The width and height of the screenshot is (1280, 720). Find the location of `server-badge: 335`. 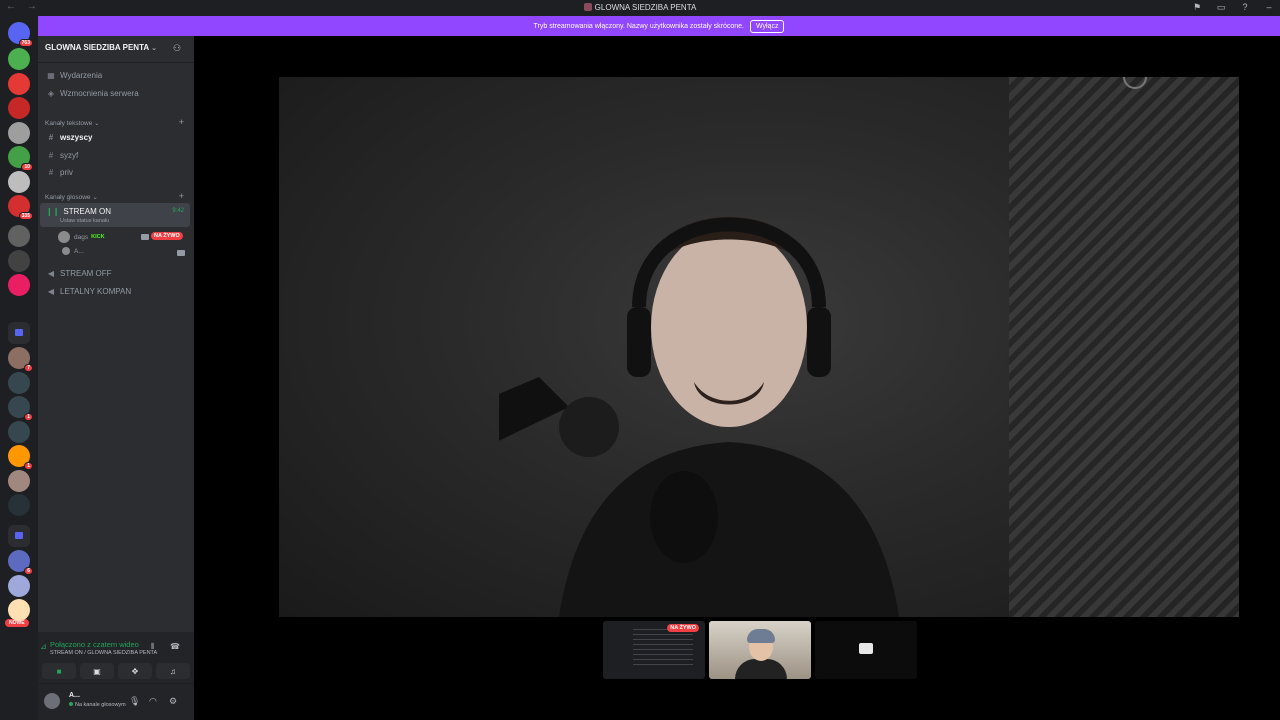

server-badge: 335 is located at coordinates (25, 216).